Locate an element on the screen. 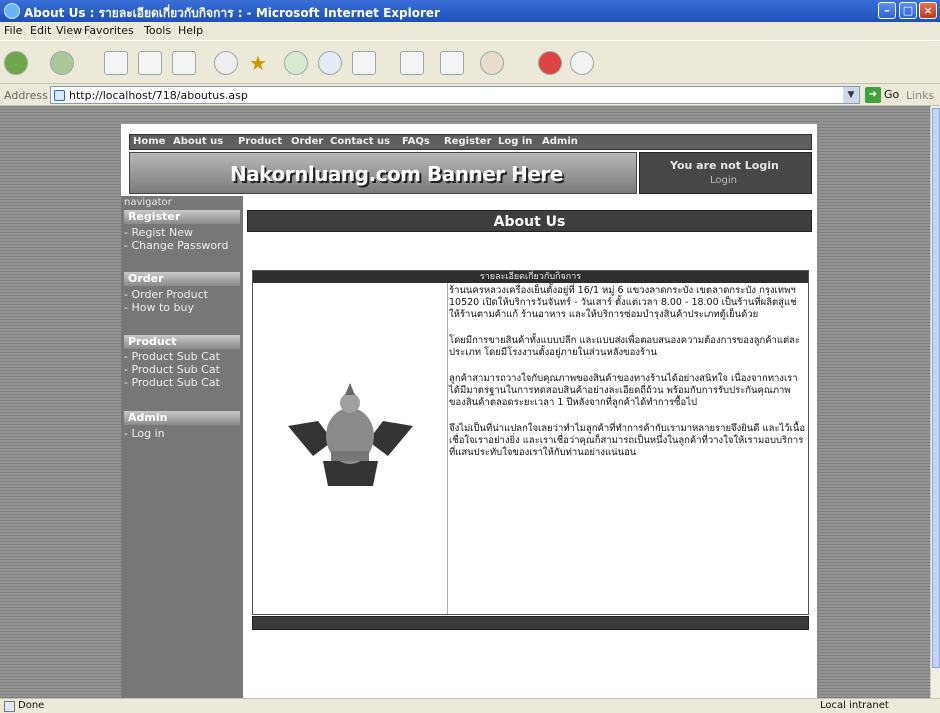  mail-icon is located at coordinates (364, 63).